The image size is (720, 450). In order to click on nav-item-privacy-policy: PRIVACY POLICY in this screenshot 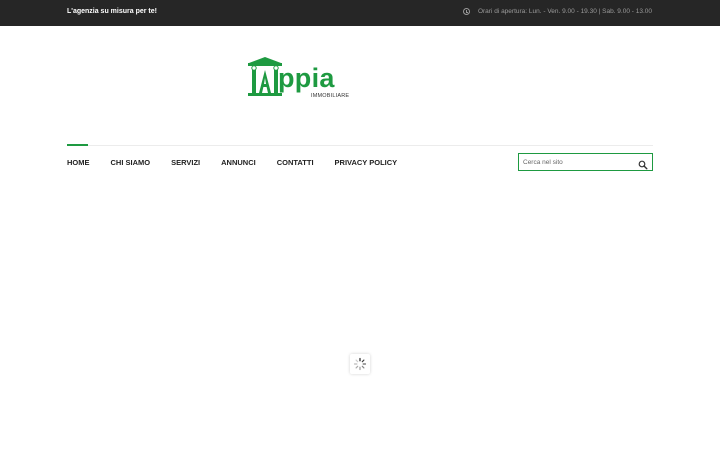, I will do `click(366, 162)`.